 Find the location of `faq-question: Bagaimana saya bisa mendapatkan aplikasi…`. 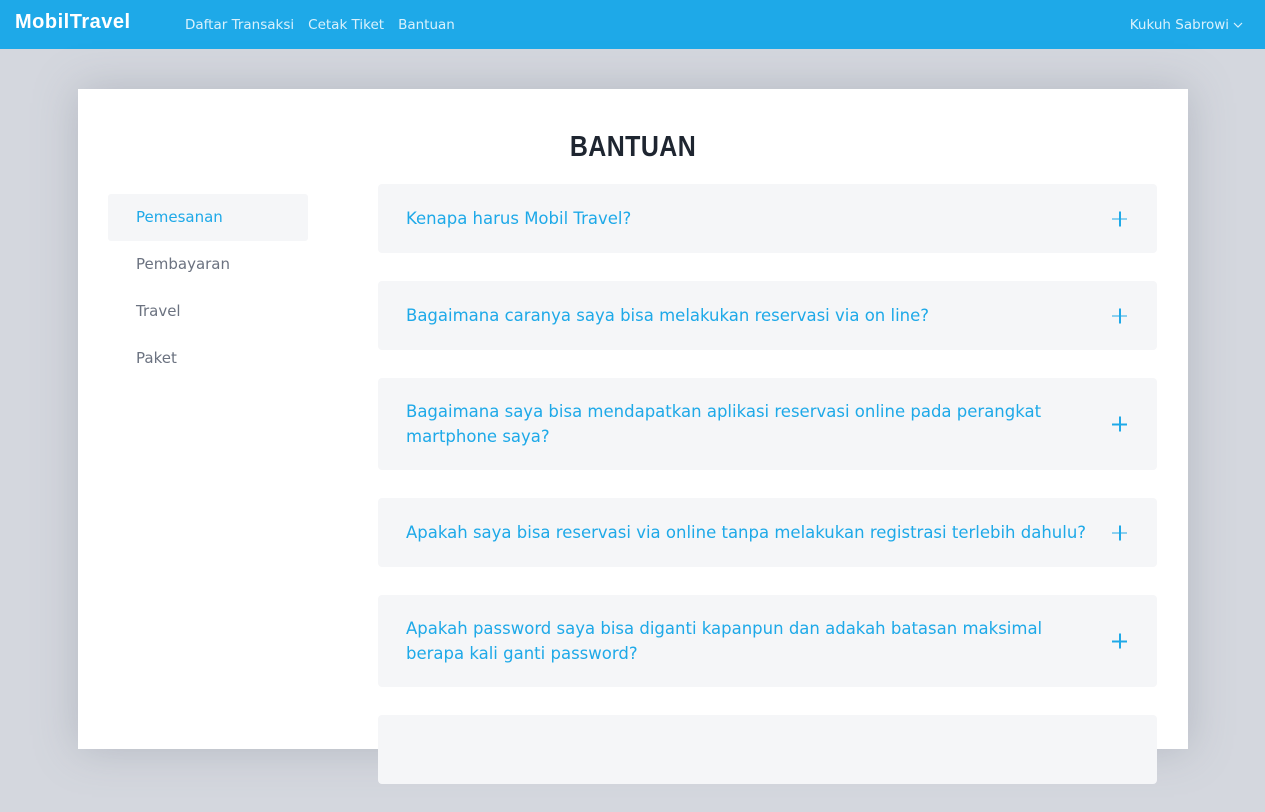

faq-question: Bagaimana saya bisa mendapatkan aplikasi… is located at coordinates (724, 424).